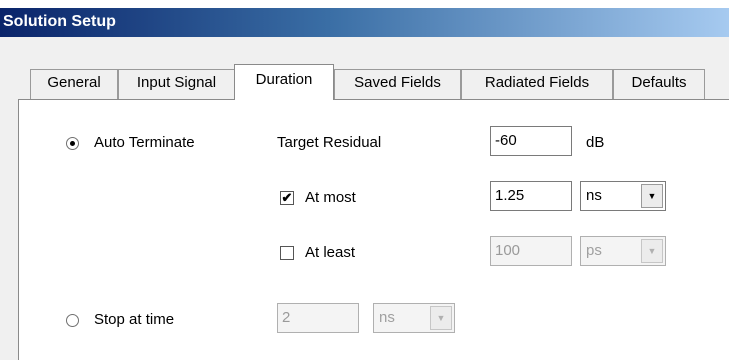 This screenshot has width=729, height=360. I want to click on at-most-checkbox: ✔, so click(287, 198).